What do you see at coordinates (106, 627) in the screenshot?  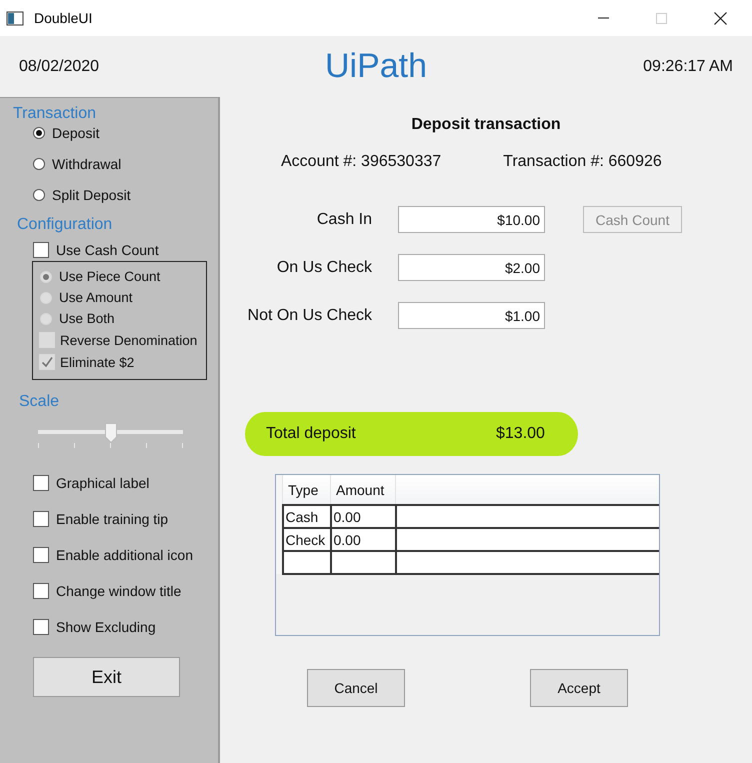 I see `checkbox-label: Show Excluding` at bounding box center [106, 627].